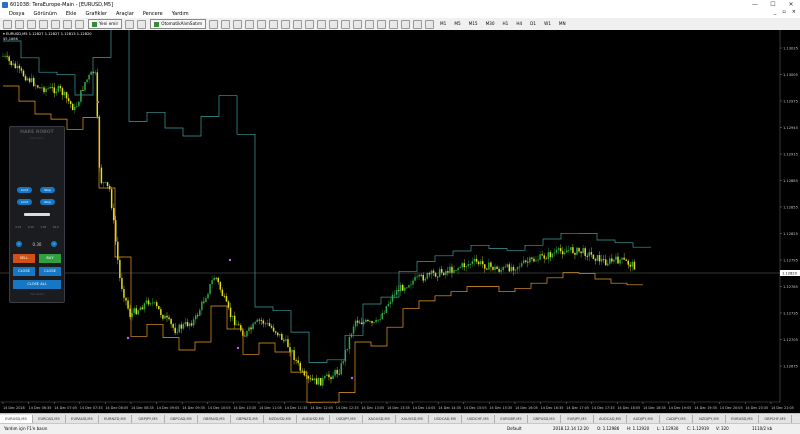  What do you see at coordinates (148, 419) in the screenshot?
I see `chart-tab: GBPJPY,M5` at bounding box center [148, 419].